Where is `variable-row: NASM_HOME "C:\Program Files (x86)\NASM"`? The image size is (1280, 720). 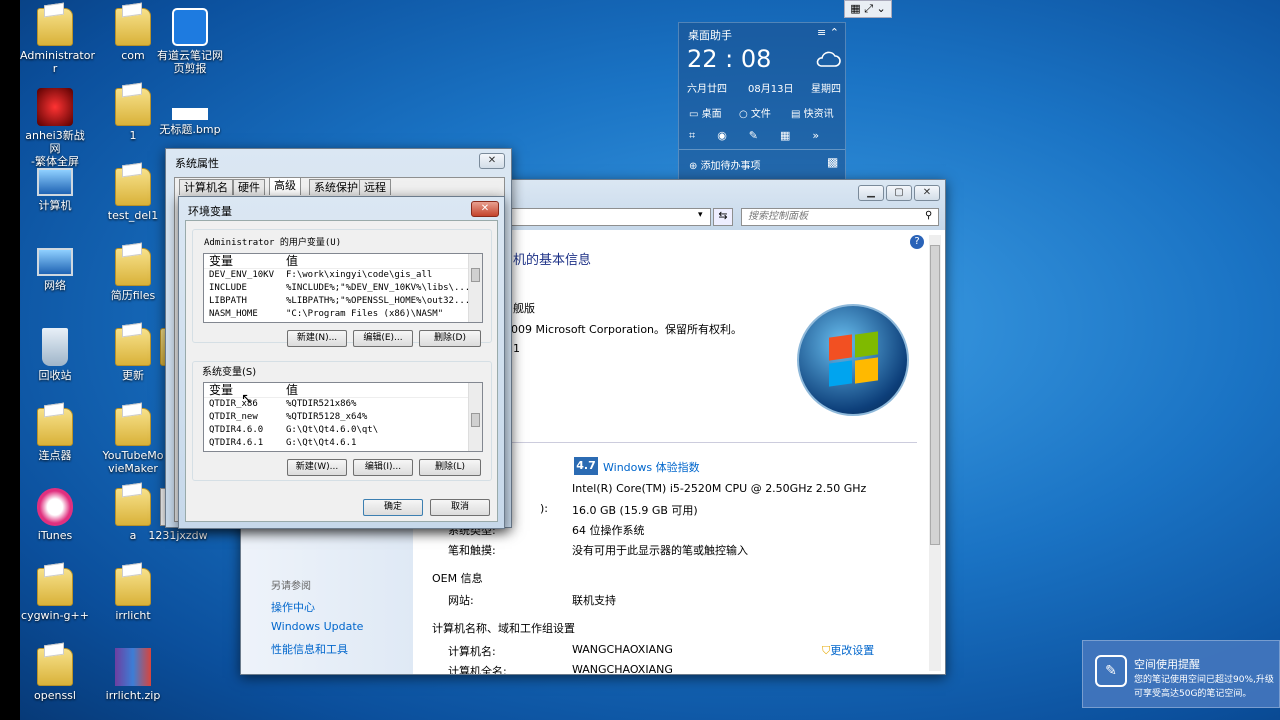 variable-row: NASM_HOME "C:\Program Files (x86)\NASM" is located at coordinates (343, 314).